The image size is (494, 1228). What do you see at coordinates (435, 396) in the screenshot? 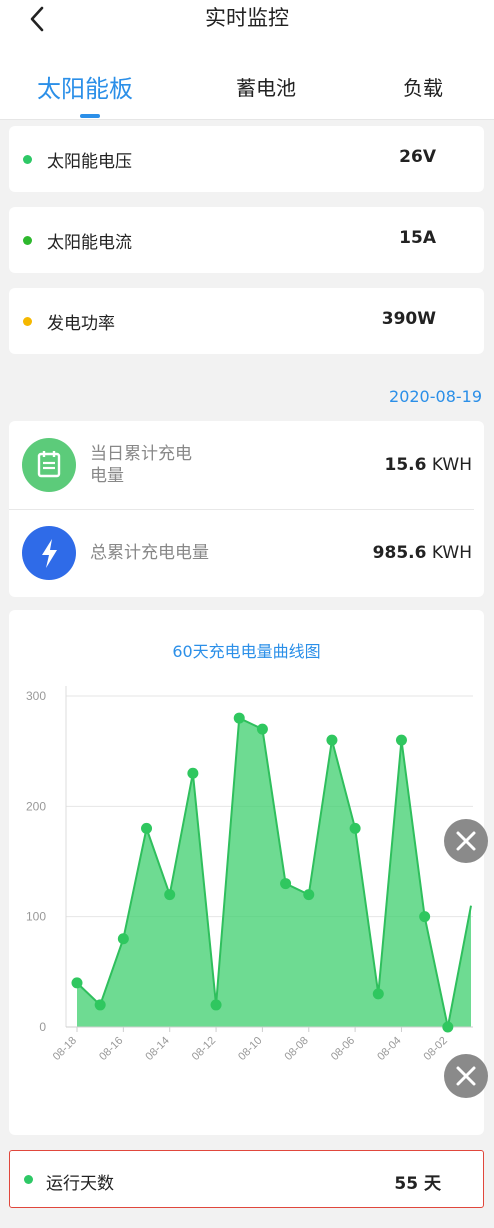
I see `date-label: 2020-08-19` at bounding box center [435, 396].